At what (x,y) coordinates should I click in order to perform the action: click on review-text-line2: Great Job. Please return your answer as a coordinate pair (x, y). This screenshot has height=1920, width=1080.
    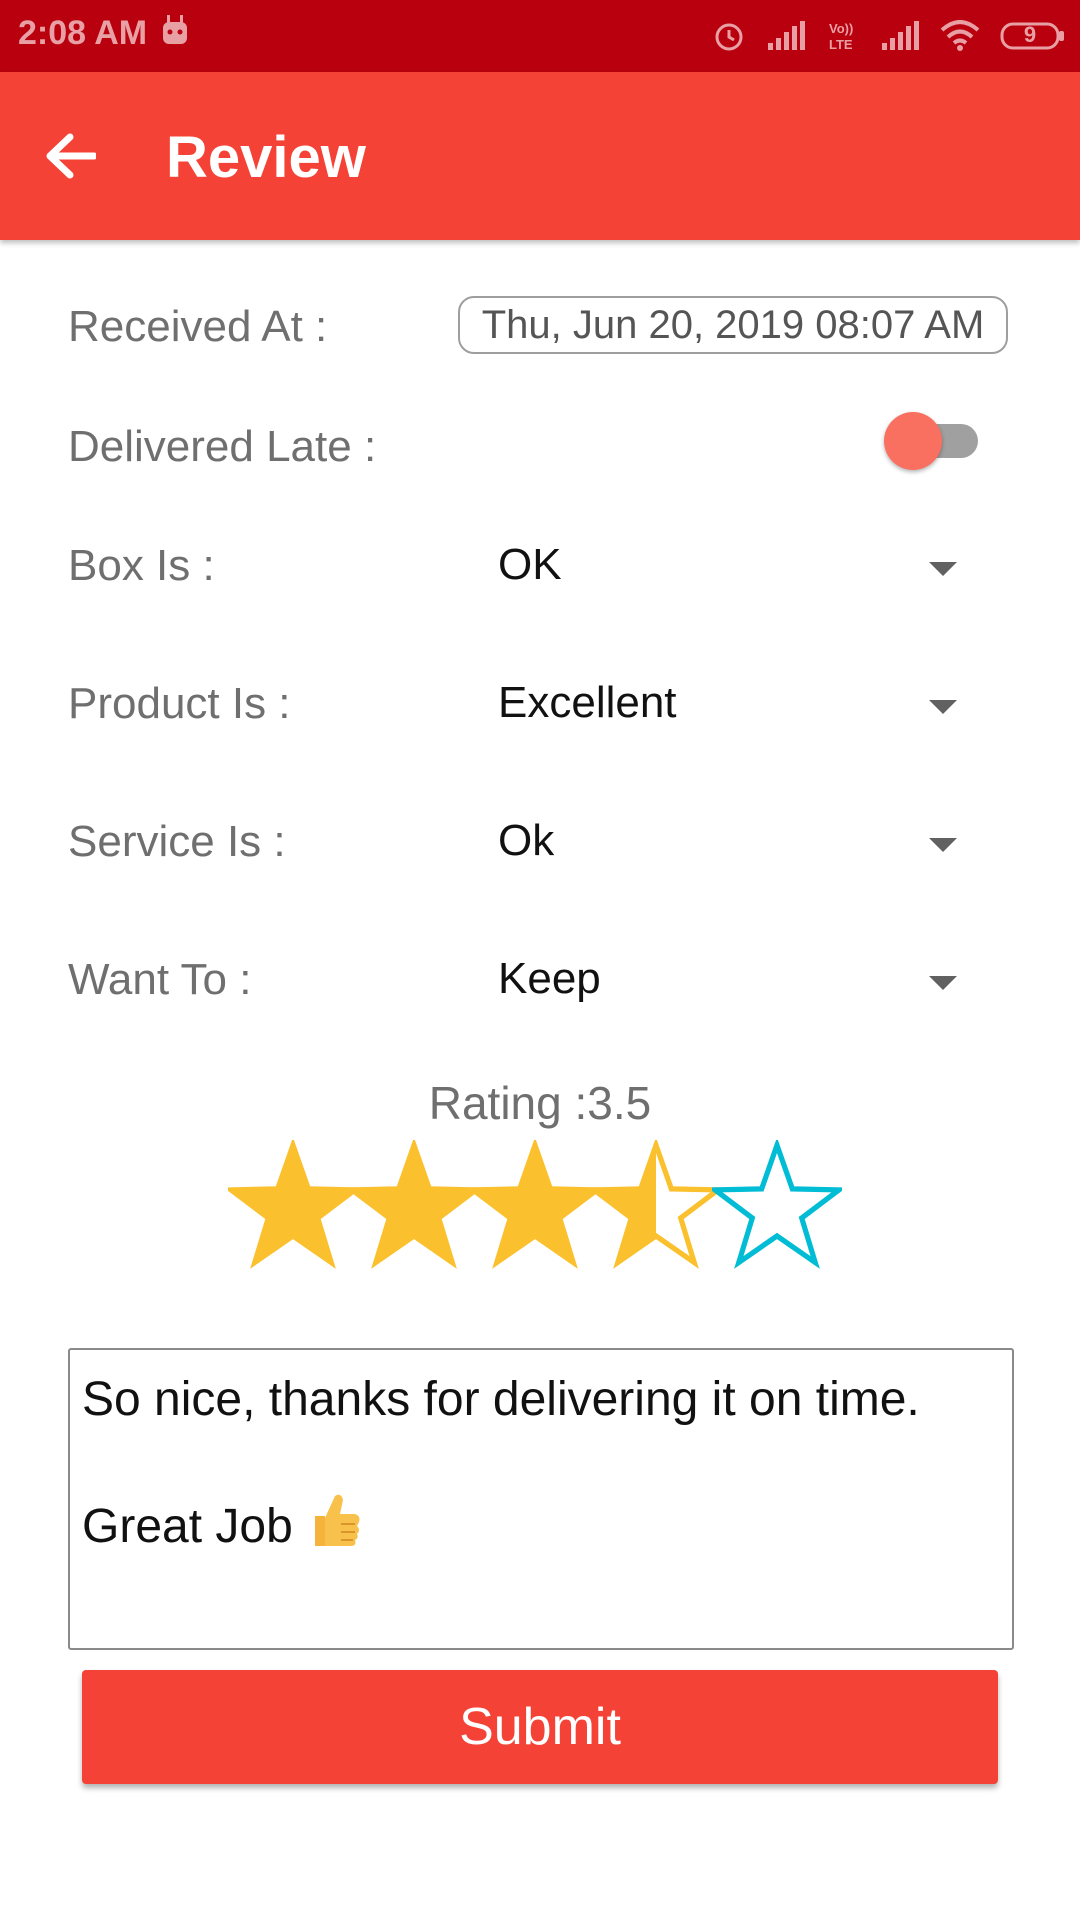
    Looking at the image, I should click on (187, 1526).